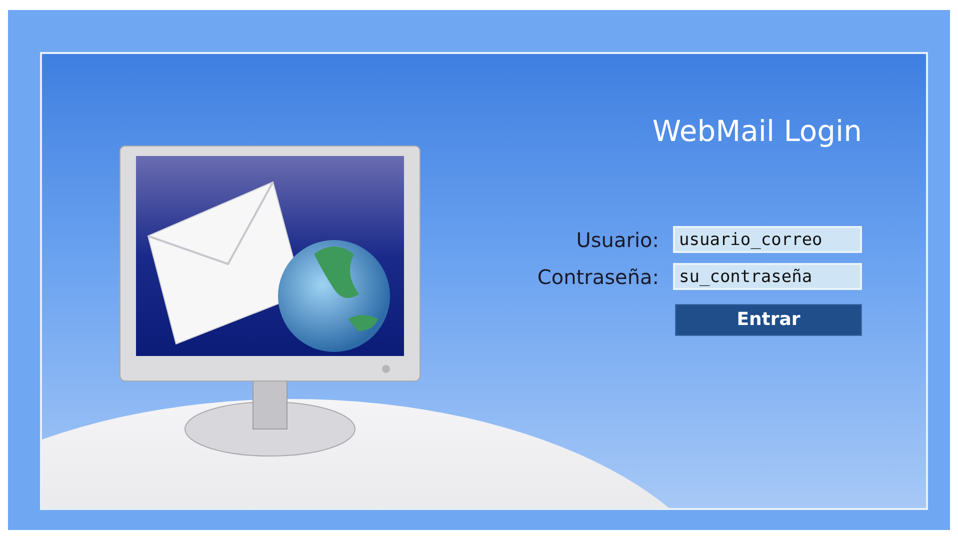 Image resolution: width=958 pixels, height=542 pixels. Describe the element at coordinates (767, 276) in the screenshot. I see `input-field: su_contraseña` at that location.